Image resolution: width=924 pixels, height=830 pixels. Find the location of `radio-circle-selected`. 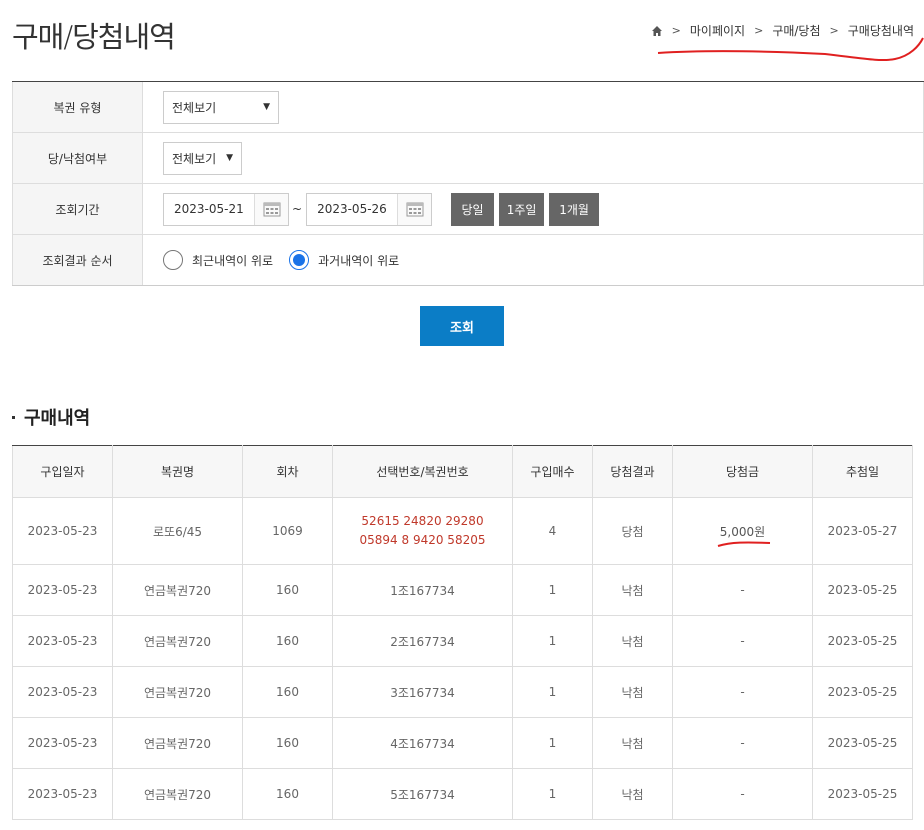

radio-circle-selected is located at coordinates (299, 260).